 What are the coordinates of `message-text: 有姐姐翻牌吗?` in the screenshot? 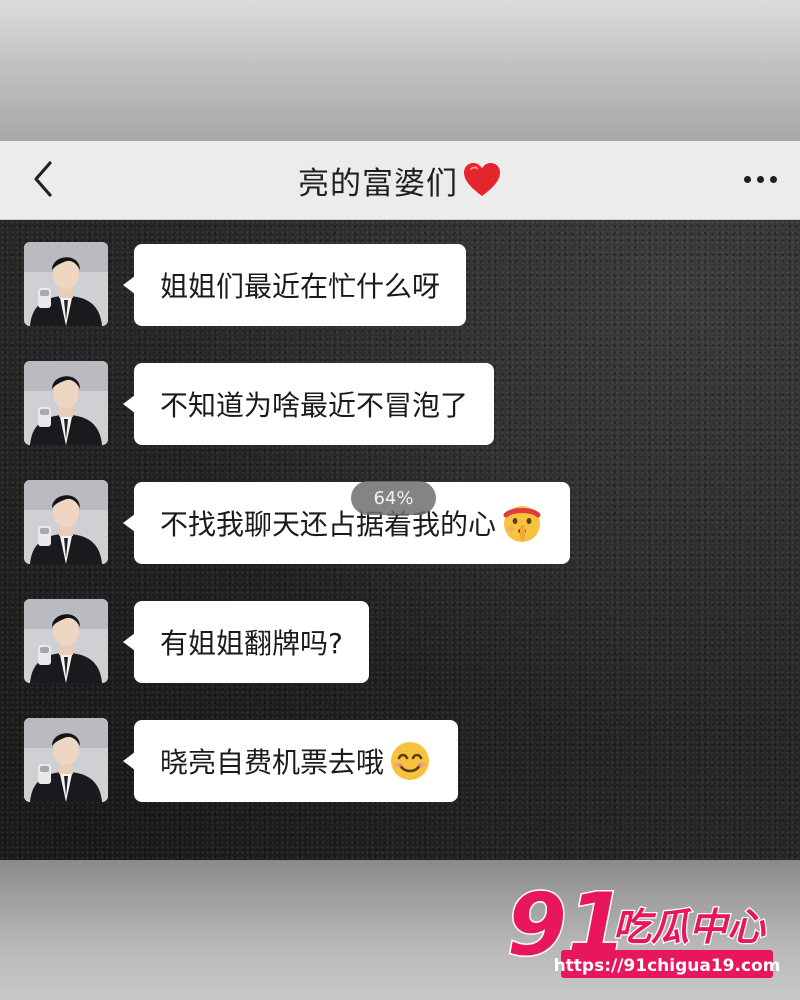 It's located at (251, 643).